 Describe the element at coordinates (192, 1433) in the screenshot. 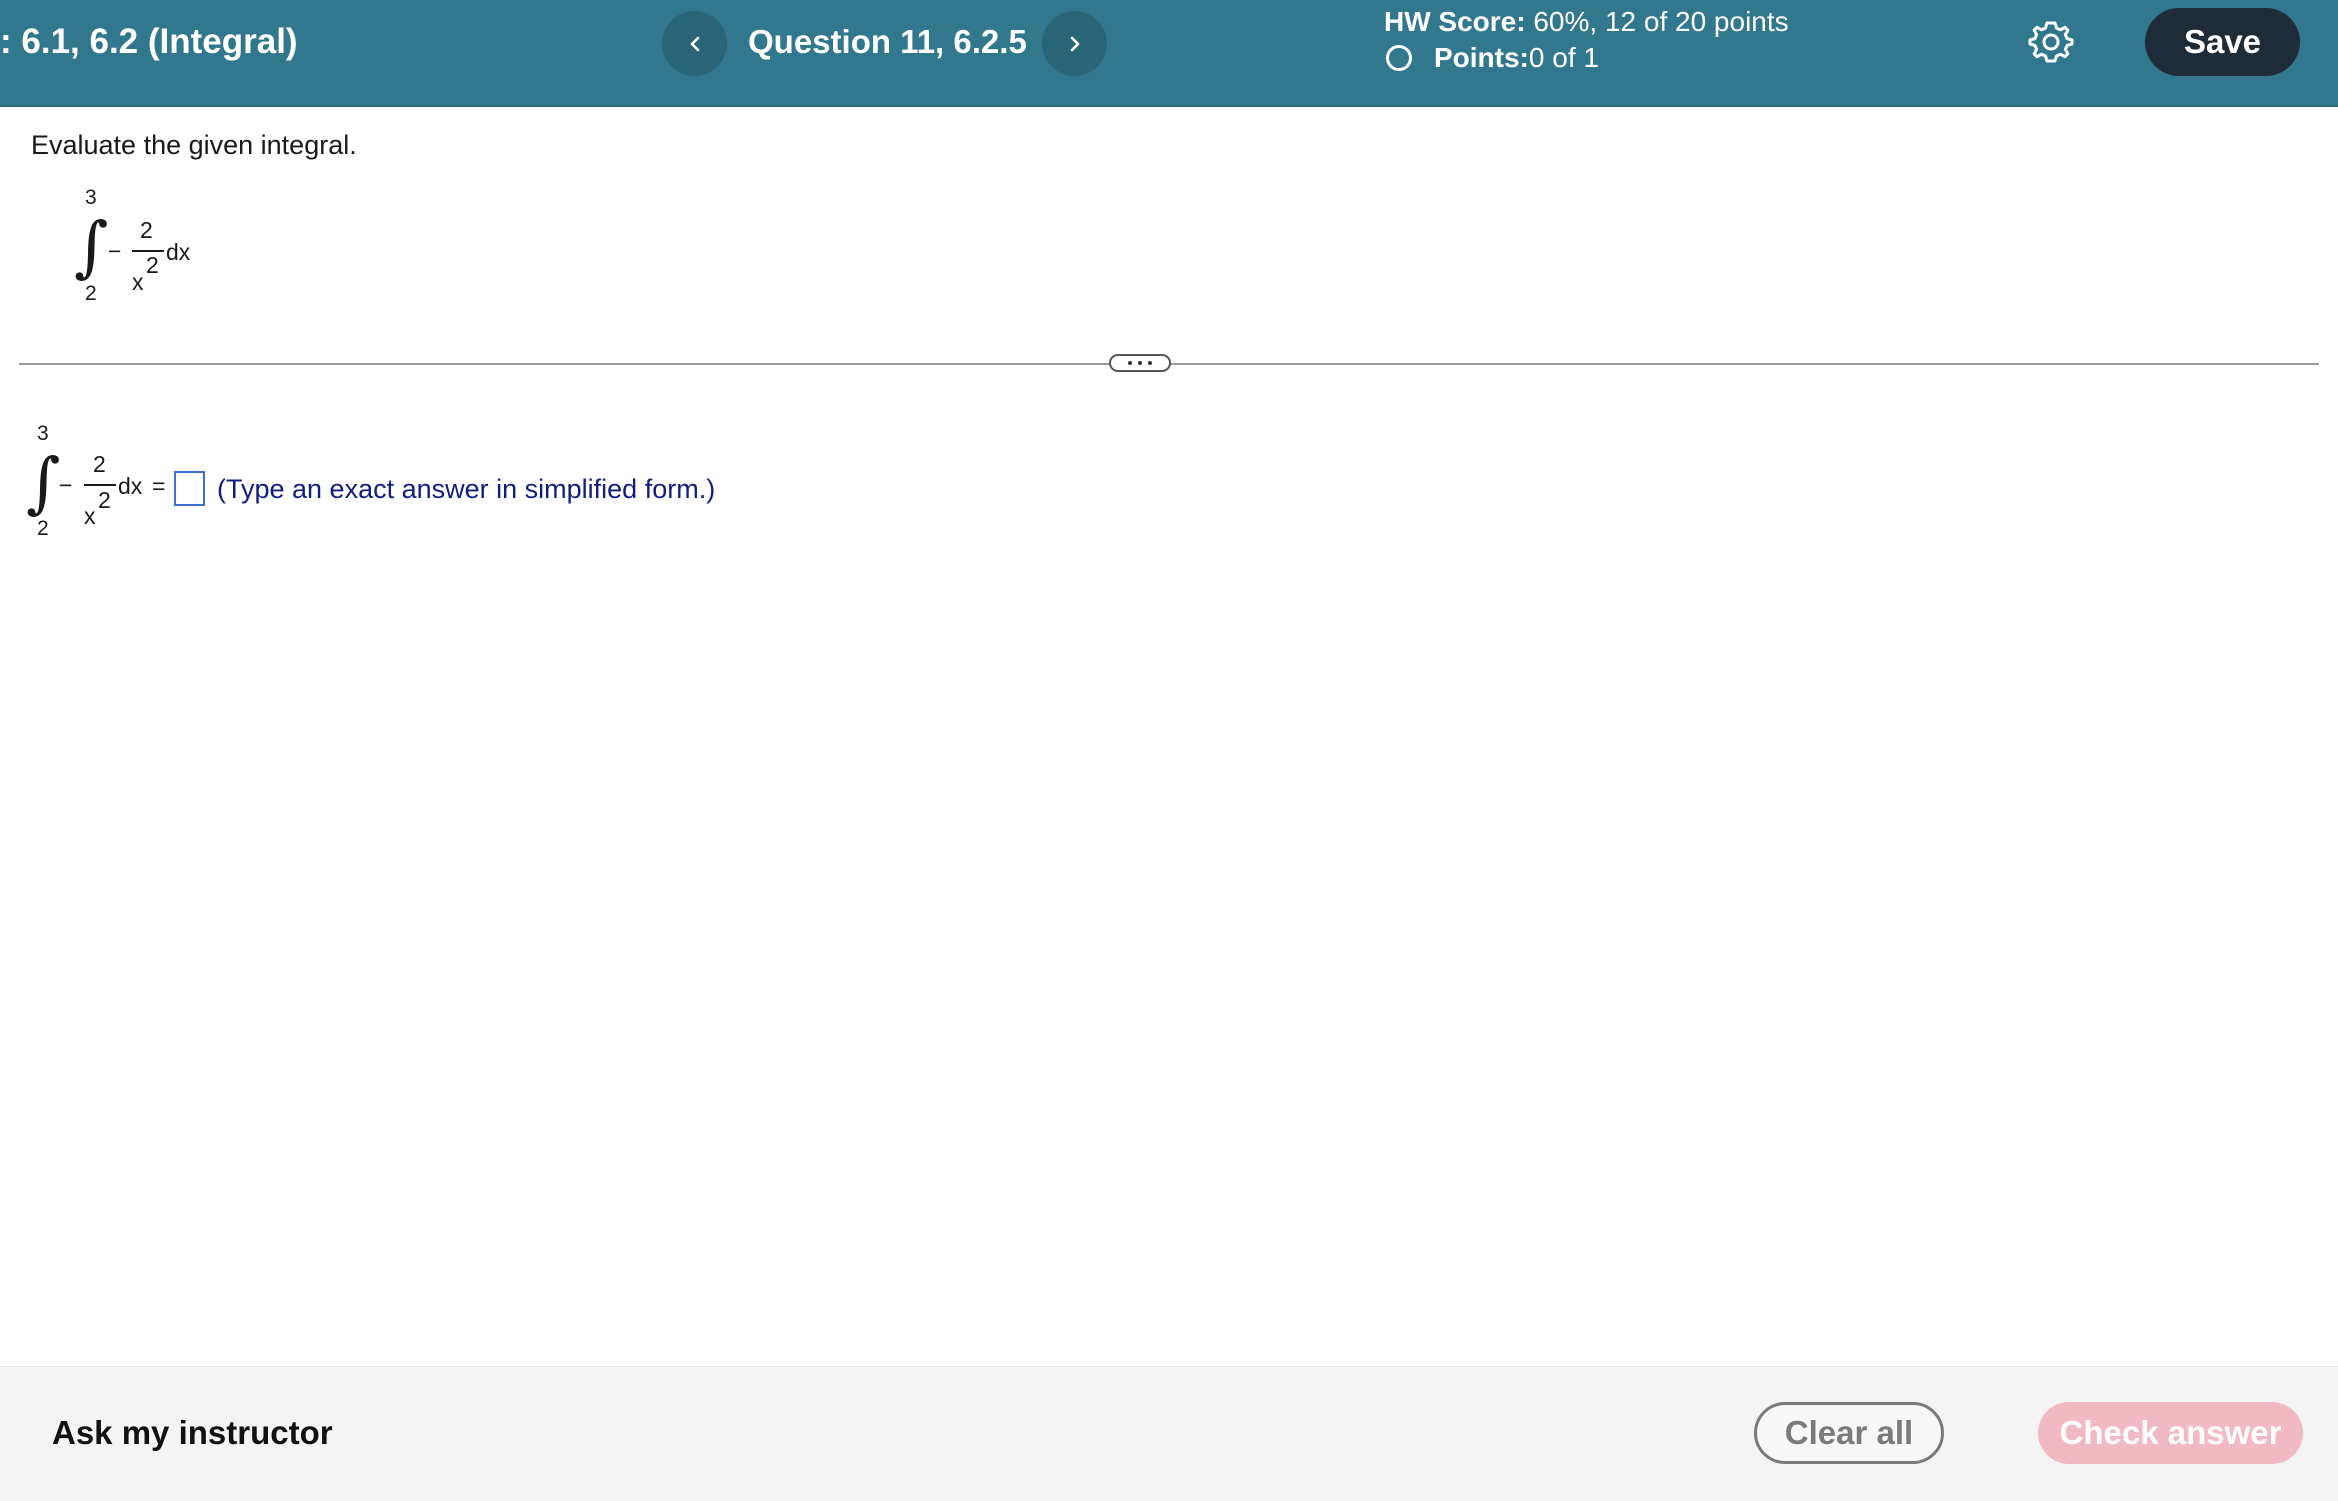

I see `ask-instructor-link: Ask my instructor` at that location.